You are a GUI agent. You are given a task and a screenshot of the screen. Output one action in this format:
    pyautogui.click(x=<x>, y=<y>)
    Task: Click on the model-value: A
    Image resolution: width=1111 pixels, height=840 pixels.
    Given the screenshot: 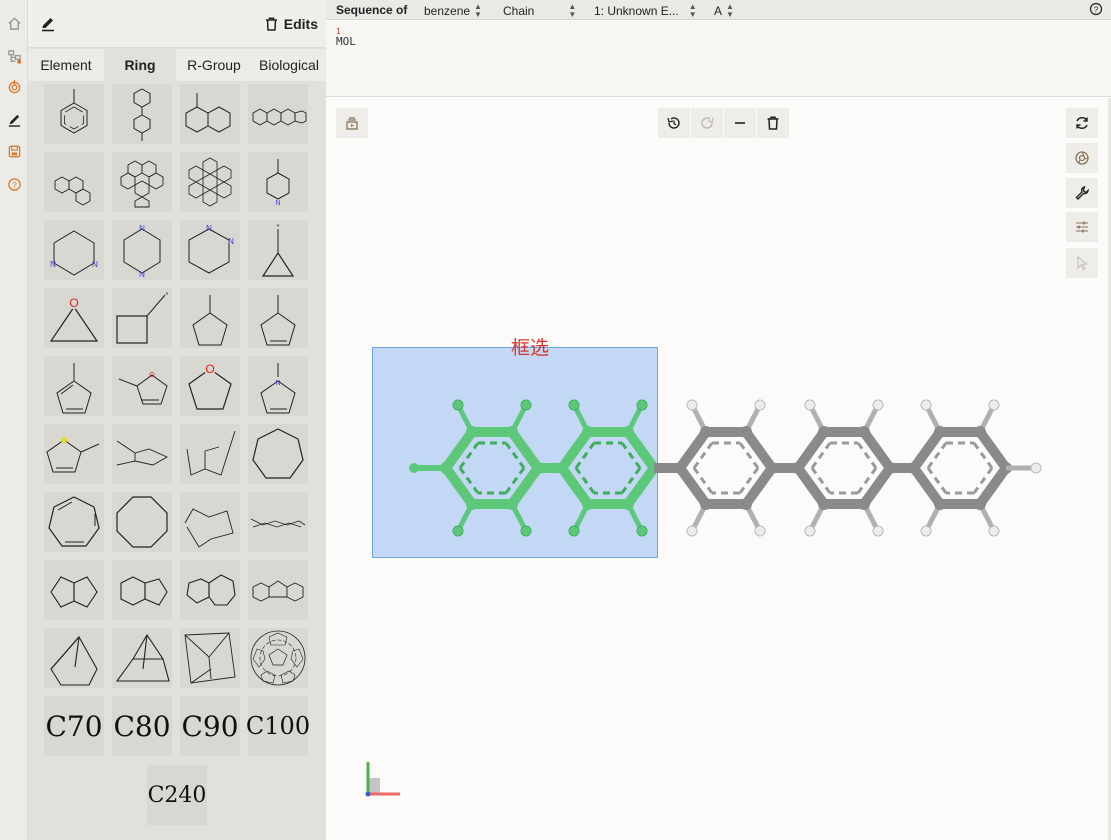 What is the action you would take?
    pyautogui.click(x=718, y=11)
    